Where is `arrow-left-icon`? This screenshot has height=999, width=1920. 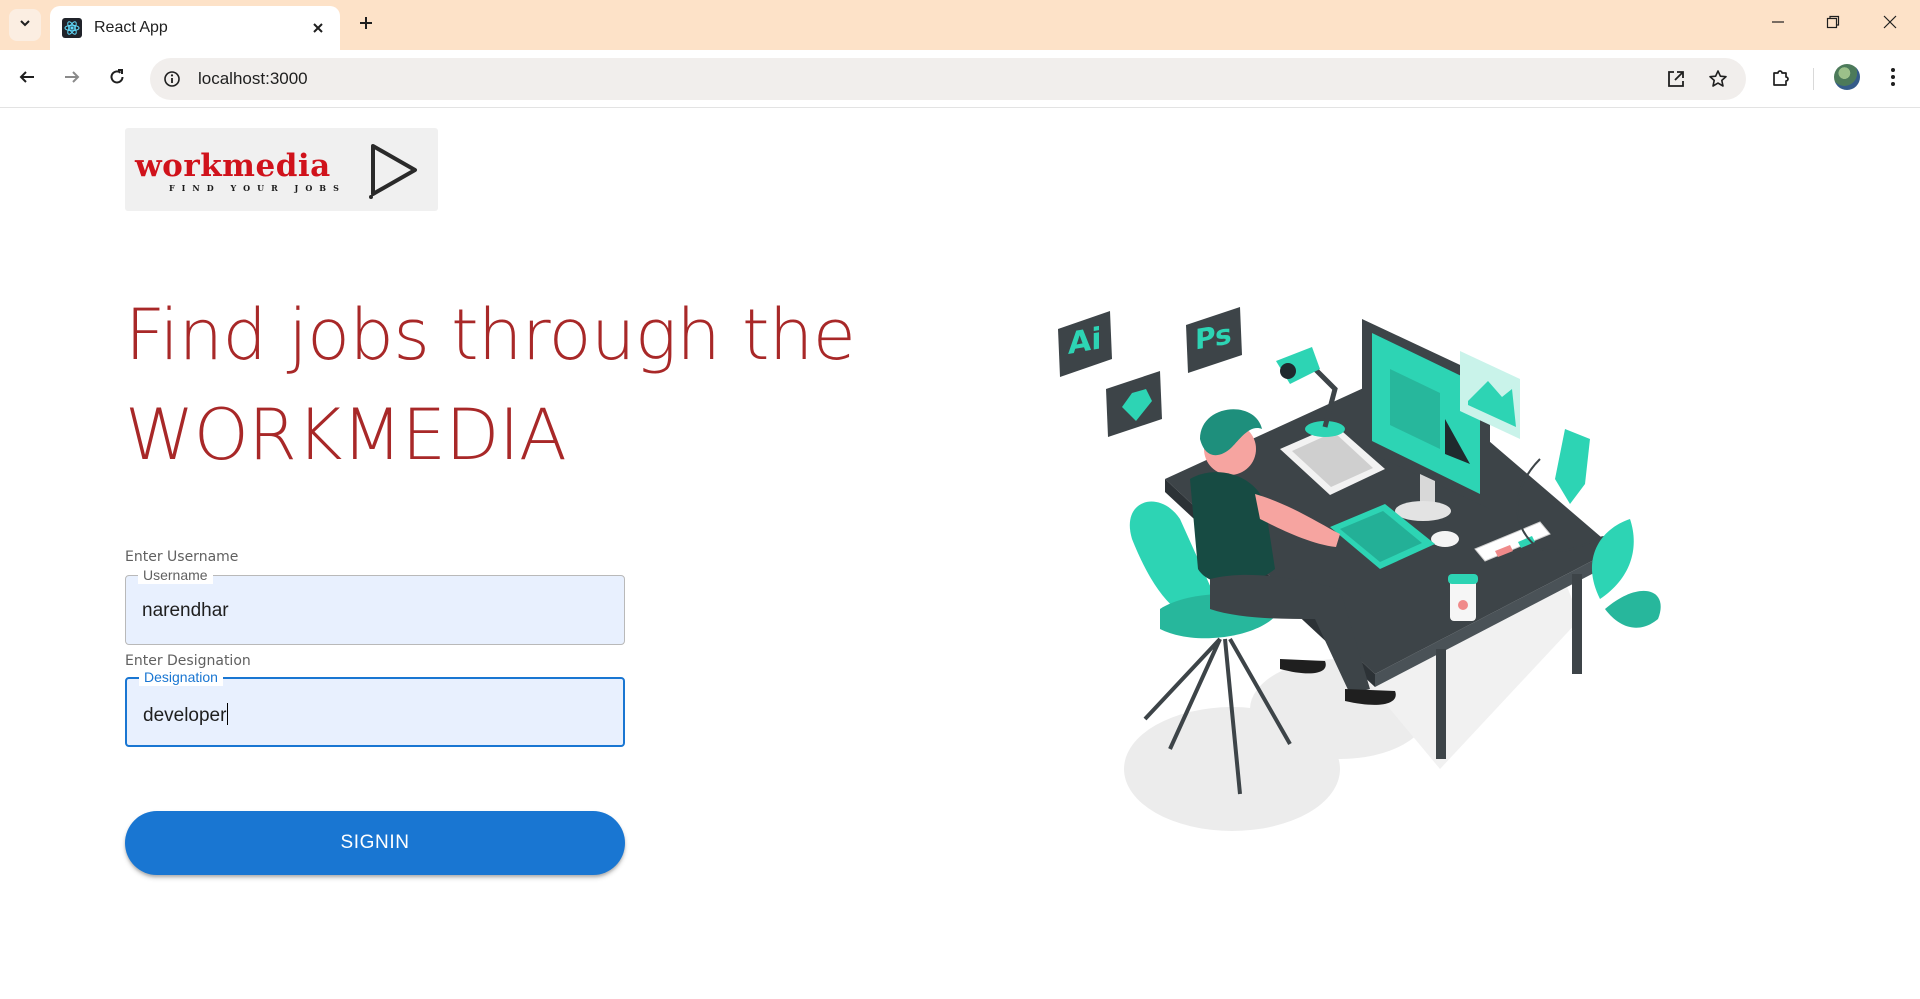 arrow-left-icon is located at coordinates (27, 79).